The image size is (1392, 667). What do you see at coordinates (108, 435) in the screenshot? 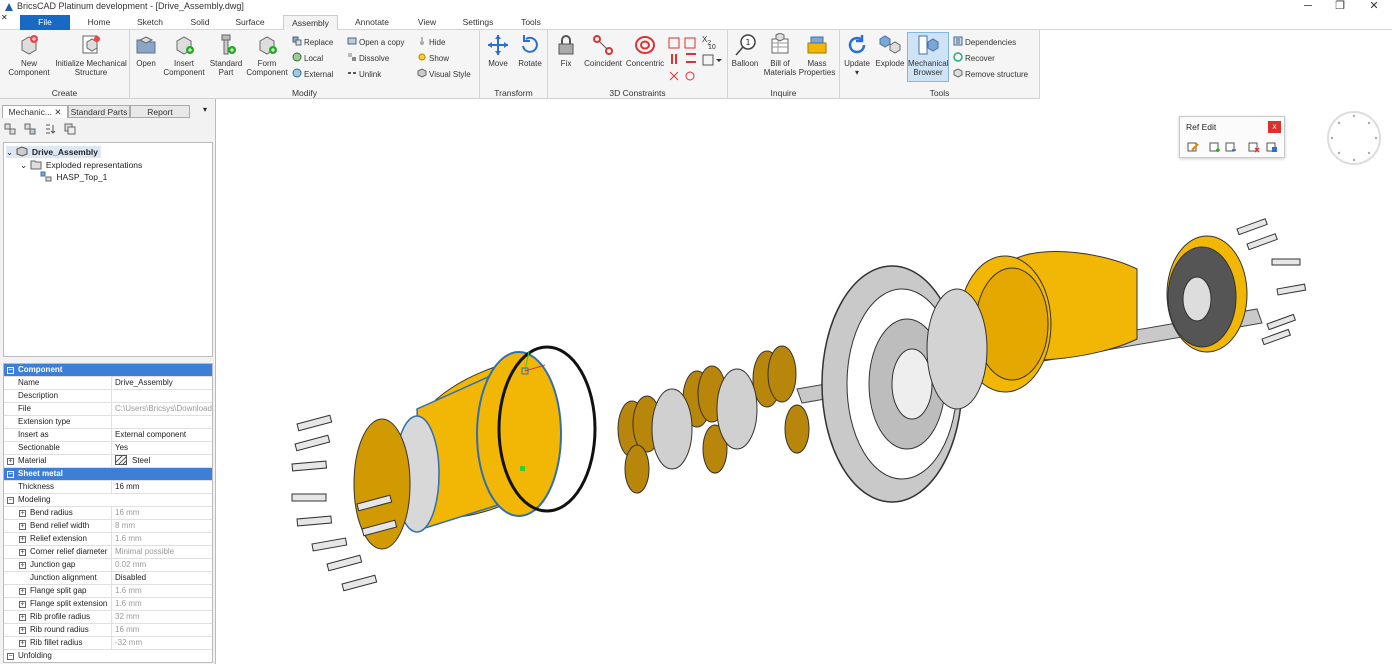
I see `property-row: Insert as External component` at bounding box center [108, 435].